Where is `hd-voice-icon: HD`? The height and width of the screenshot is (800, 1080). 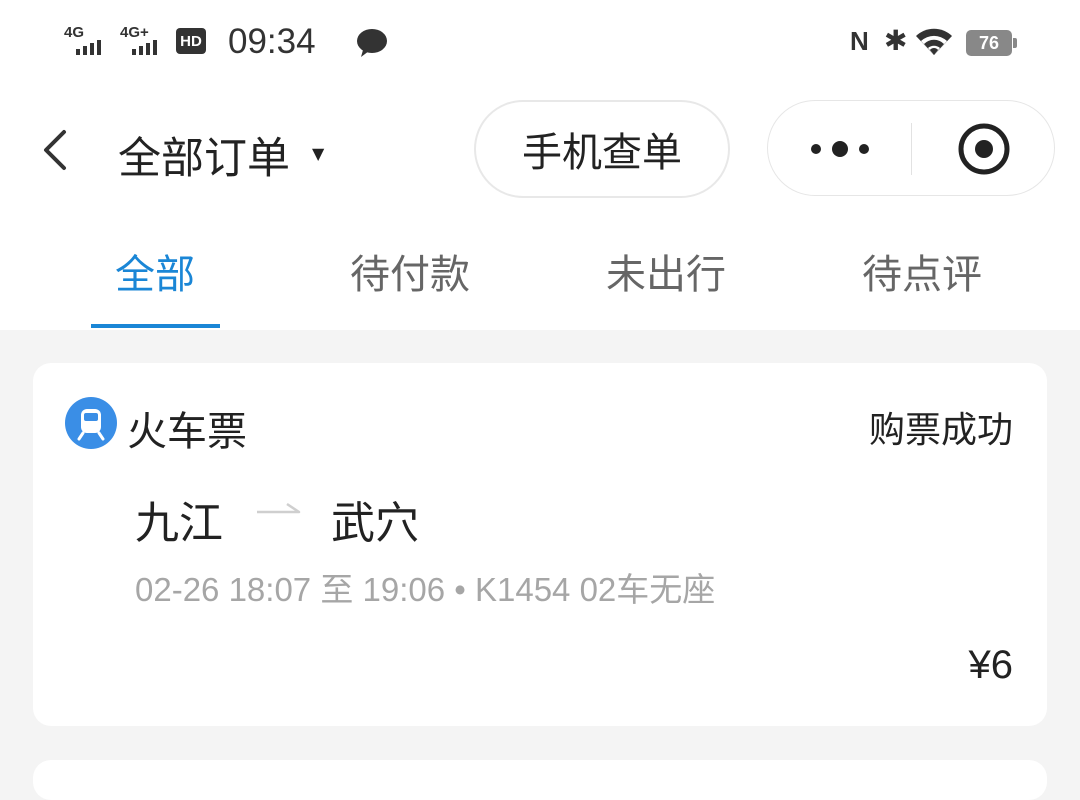
hd-voice-icon: HD is located at coordinates (191, 41).